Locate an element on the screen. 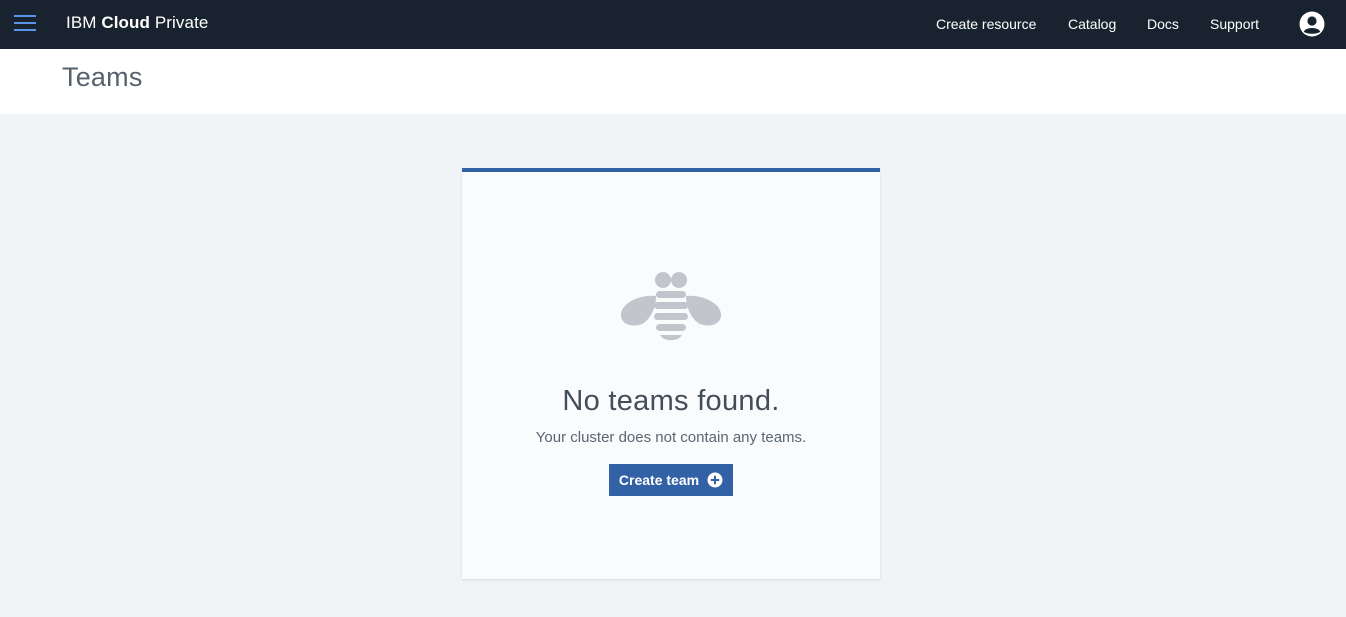 The width and height of the screenshot is (1346, 617). nav-create-resource: Create resource is located at coordinates (986, 24).